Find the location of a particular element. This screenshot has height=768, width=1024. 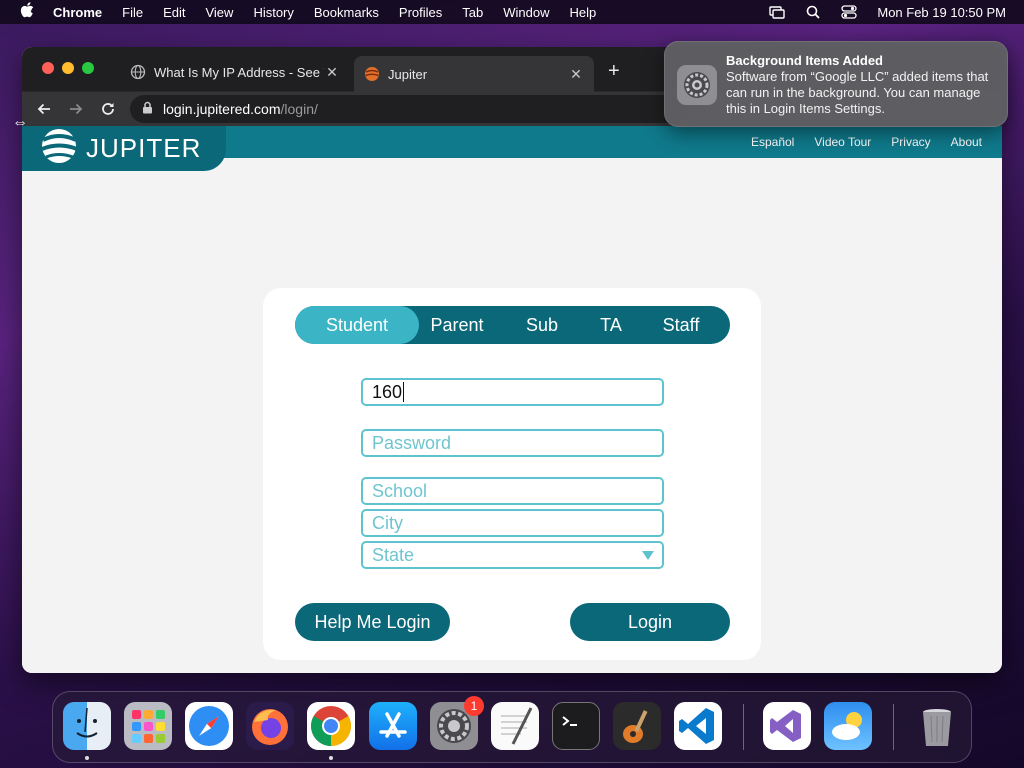

notification-title: Background Items Added is located at coordinates (804, 60).